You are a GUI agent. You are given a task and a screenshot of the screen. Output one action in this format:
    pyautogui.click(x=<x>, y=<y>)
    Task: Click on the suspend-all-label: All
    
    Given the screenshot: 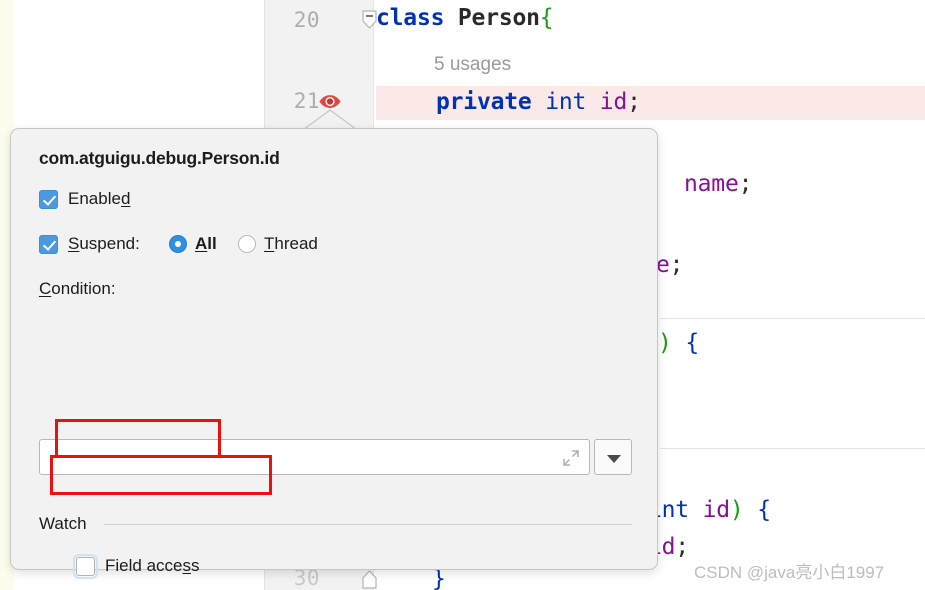 What is the action you would take?
    pyautogui.click(x=206, y=243)
    